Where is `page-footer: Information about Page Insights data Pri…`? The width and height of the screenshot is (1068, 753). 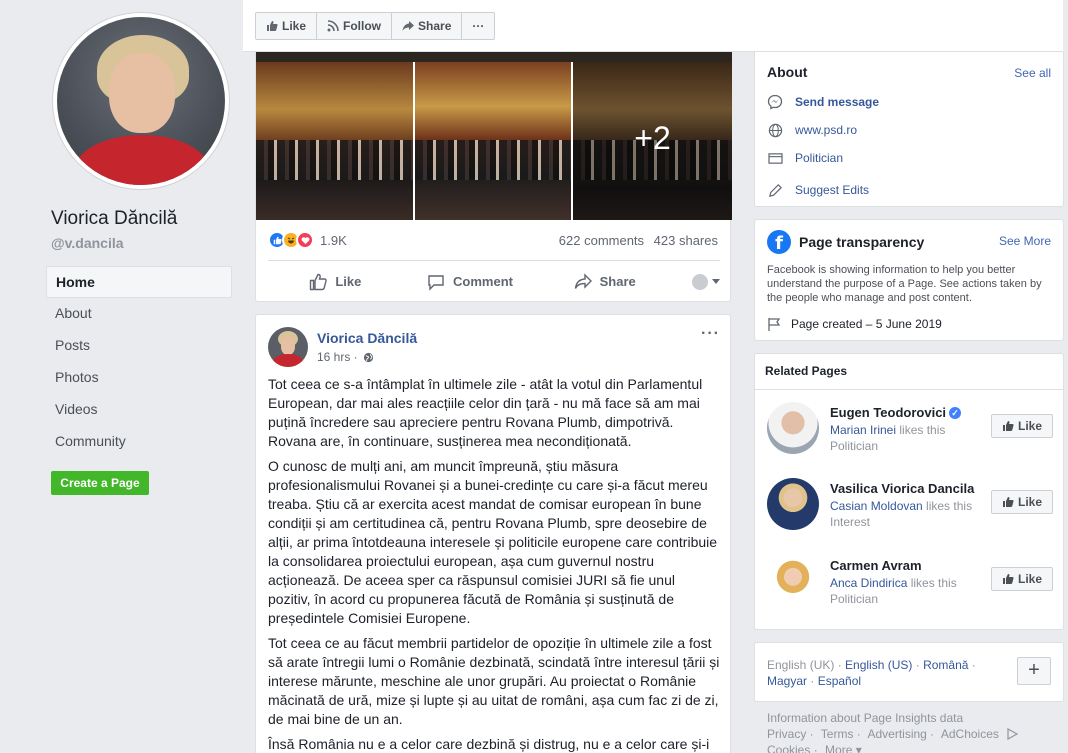
page-footer: Information about Page Insights data Pri… is located at coordinates (912, 731).